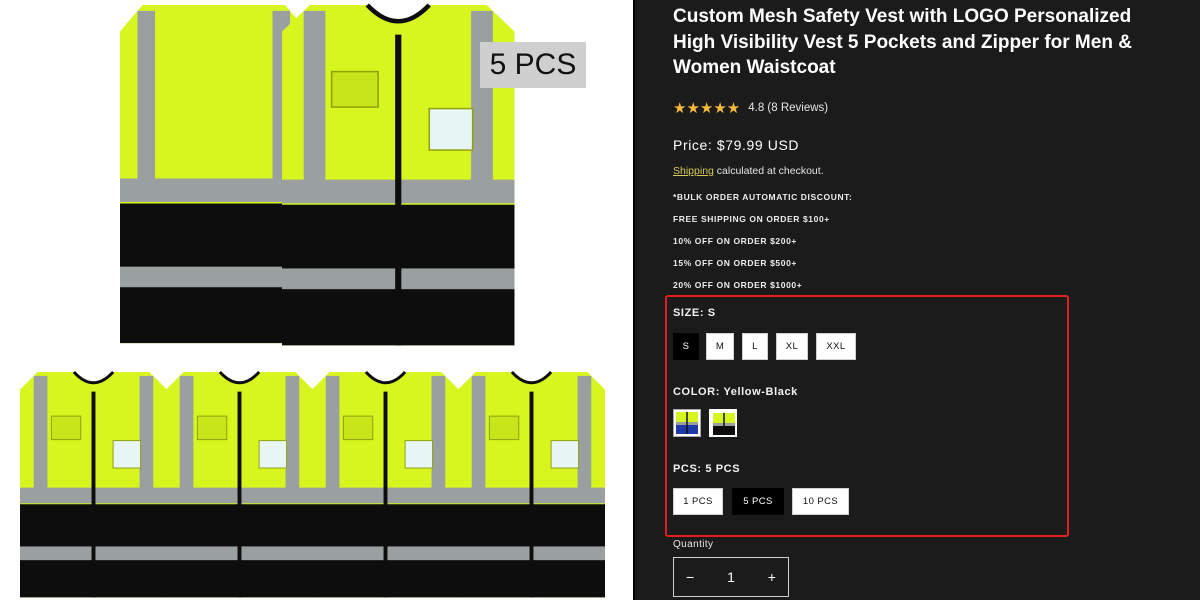 The width and height of the screenshot is (1200, 600). I want to click on color-swatch-yellow-blue, so click(687, 423).